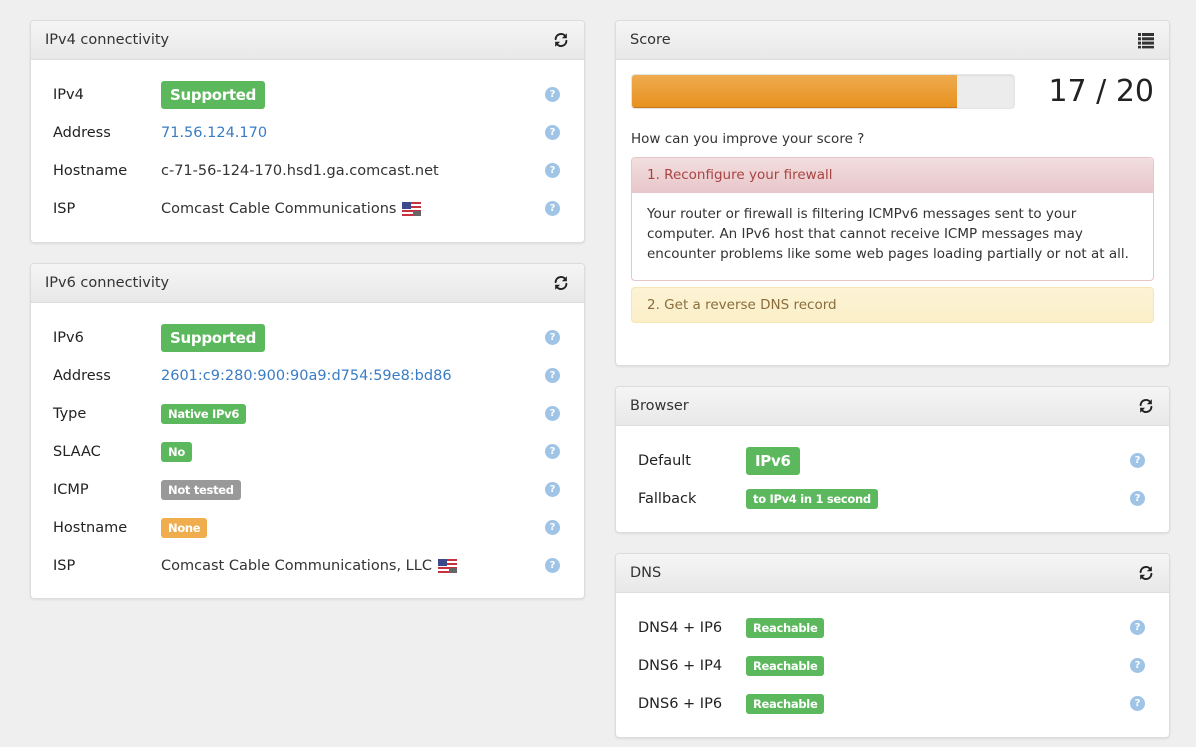  I want to click on ipv4-isp-value: Comcast Cable Communications, so click(279, 209).